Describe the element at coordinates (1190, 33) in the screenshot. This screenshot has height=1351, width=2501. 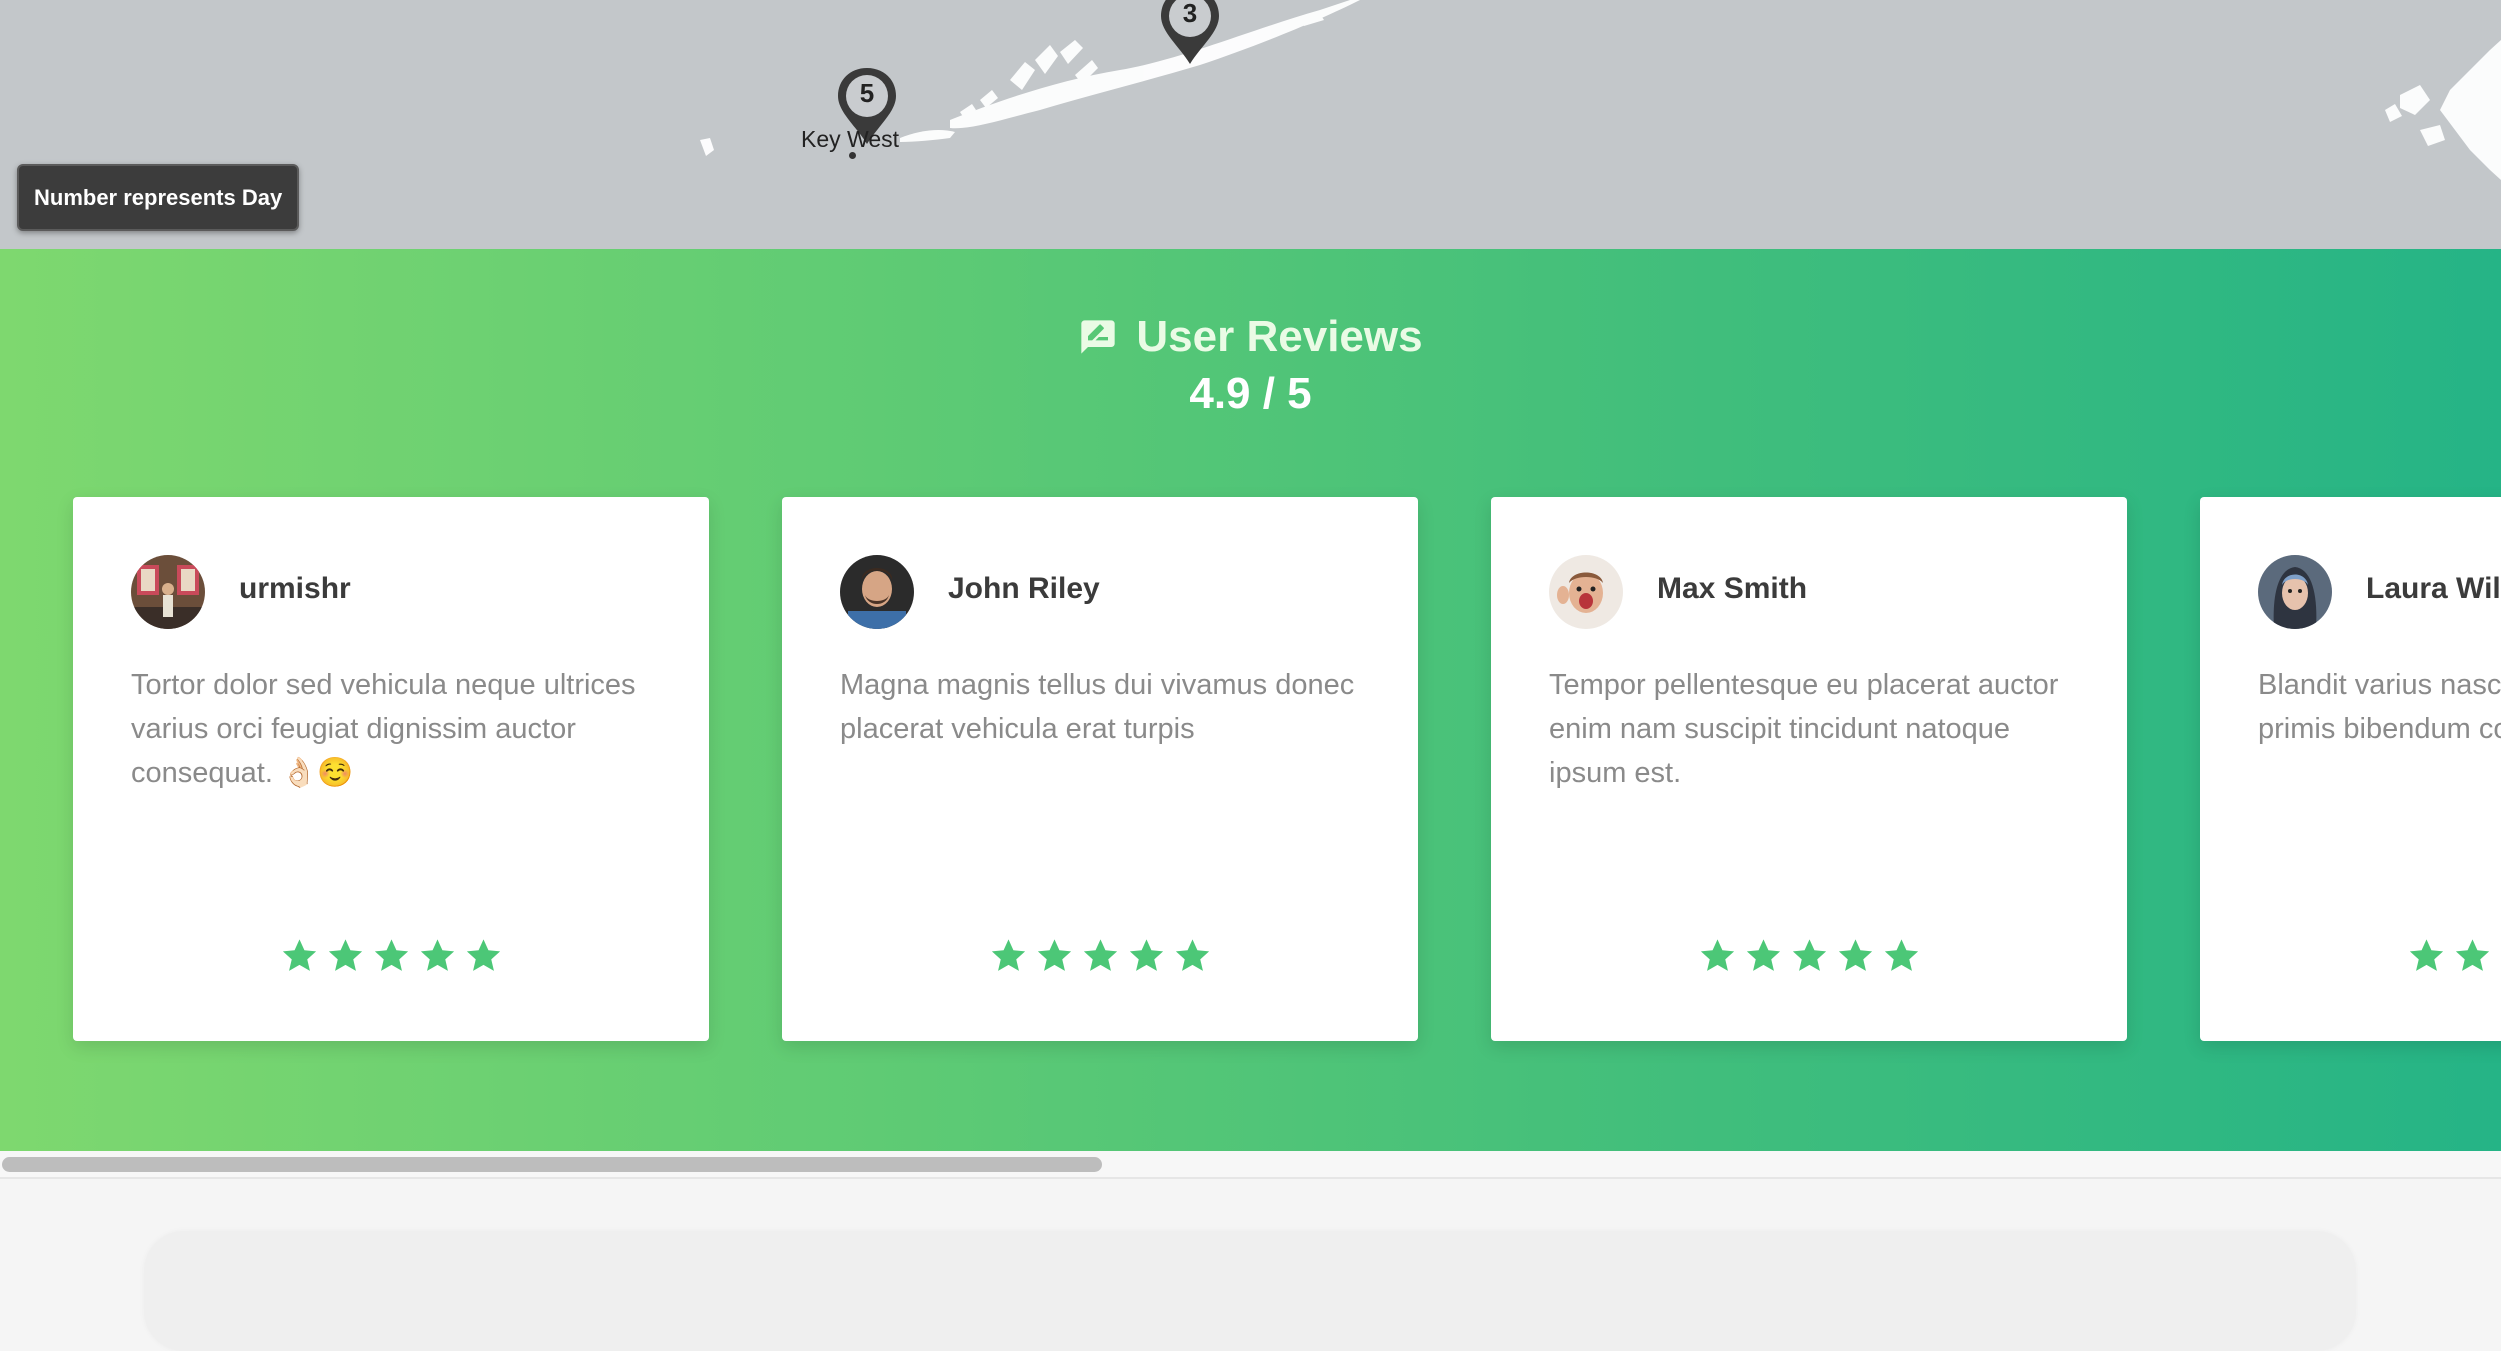
I see `marker-day-3: 3` at that location.